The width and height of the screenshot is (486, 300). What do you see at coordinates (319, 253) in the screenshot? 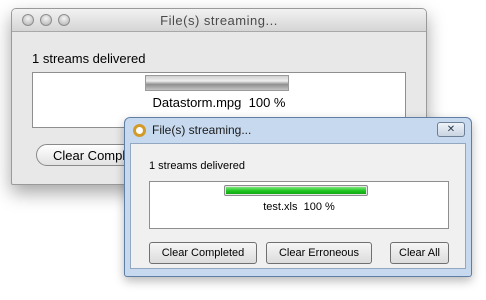
I see `clear-erroneous-button: Clear Erroneous` at bounding box center [319, 253].